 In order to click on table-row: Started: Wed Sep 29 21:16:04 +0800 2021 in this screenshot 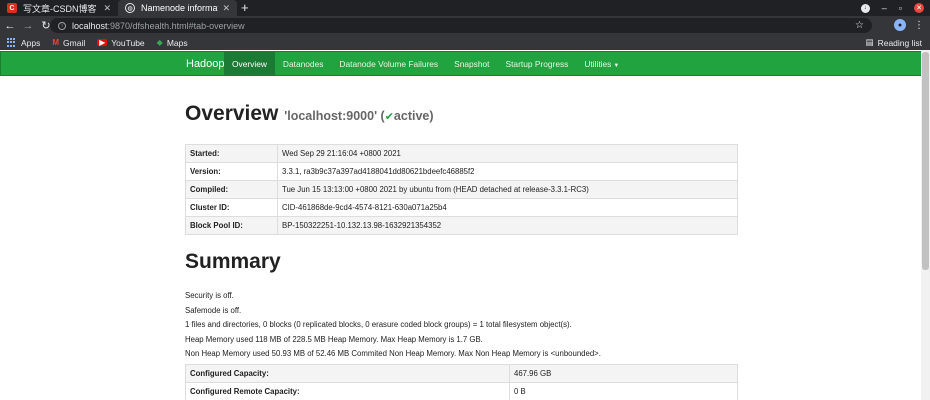, I will do `click(461, 153)`.